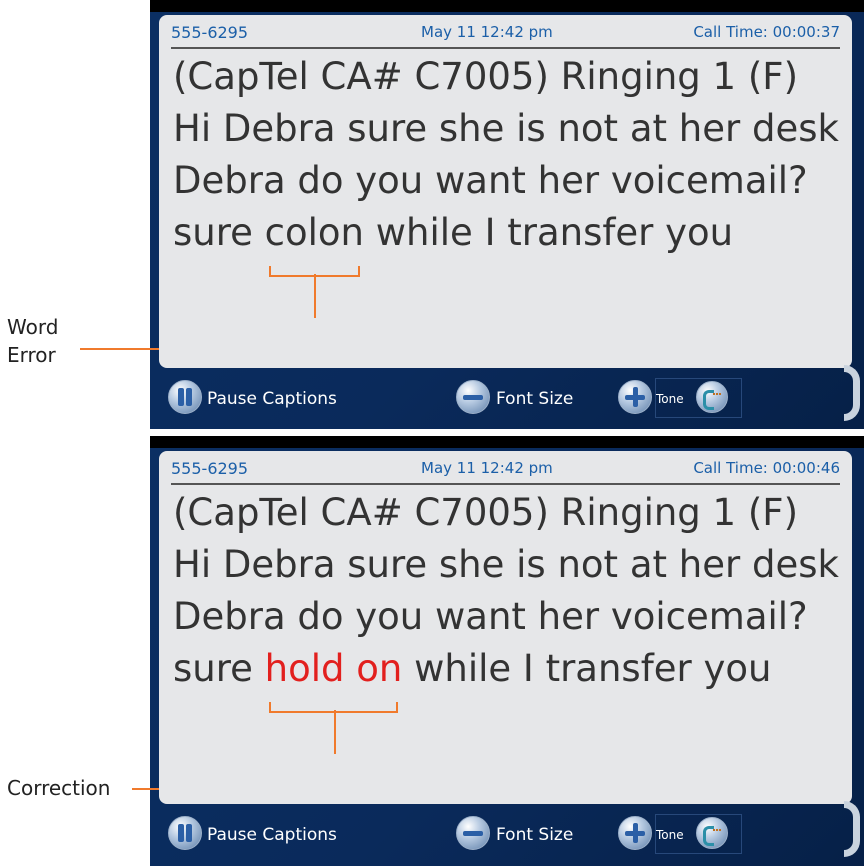  What do you see at coordinates (141, 789) in the screenshot?
I see `correction-leader` at bounding box center [141, 789].